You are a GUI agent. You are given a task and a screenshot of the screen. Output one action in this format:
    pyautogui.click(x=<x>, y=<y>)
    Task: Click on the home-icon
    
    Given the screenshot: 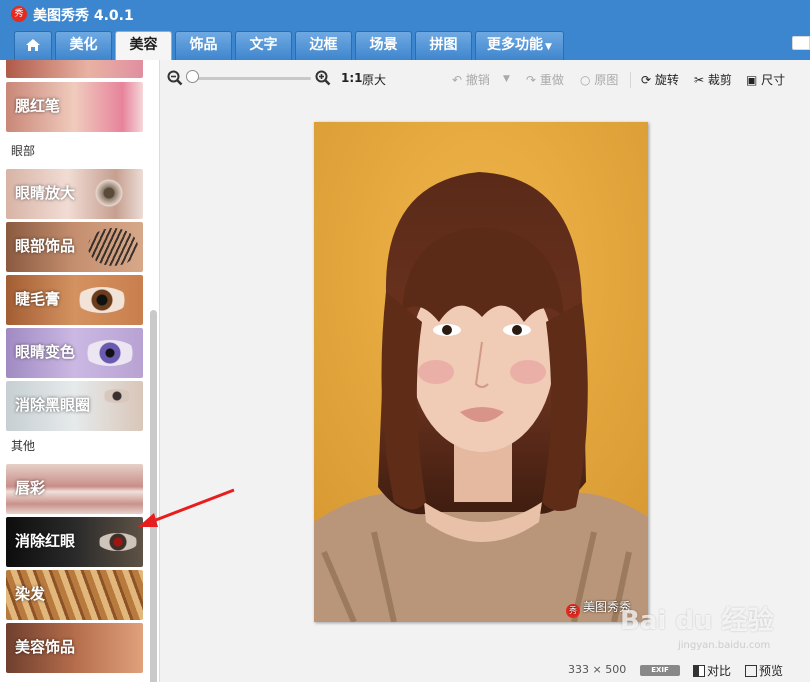 What is the action you would take?
    pyautogui.click(x=33, y=45)
    